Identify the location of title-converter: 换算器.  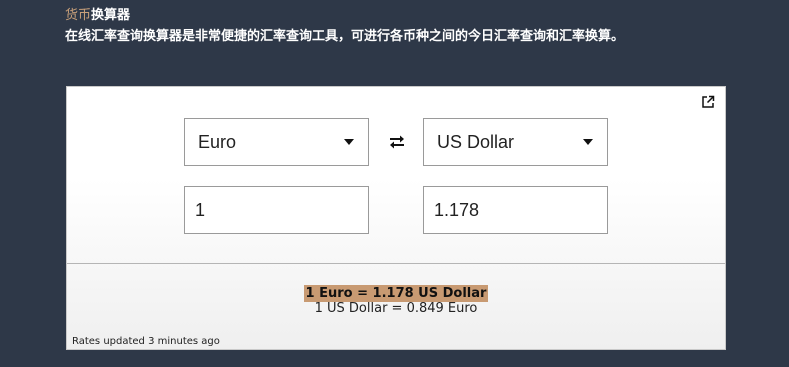
(111, 15).